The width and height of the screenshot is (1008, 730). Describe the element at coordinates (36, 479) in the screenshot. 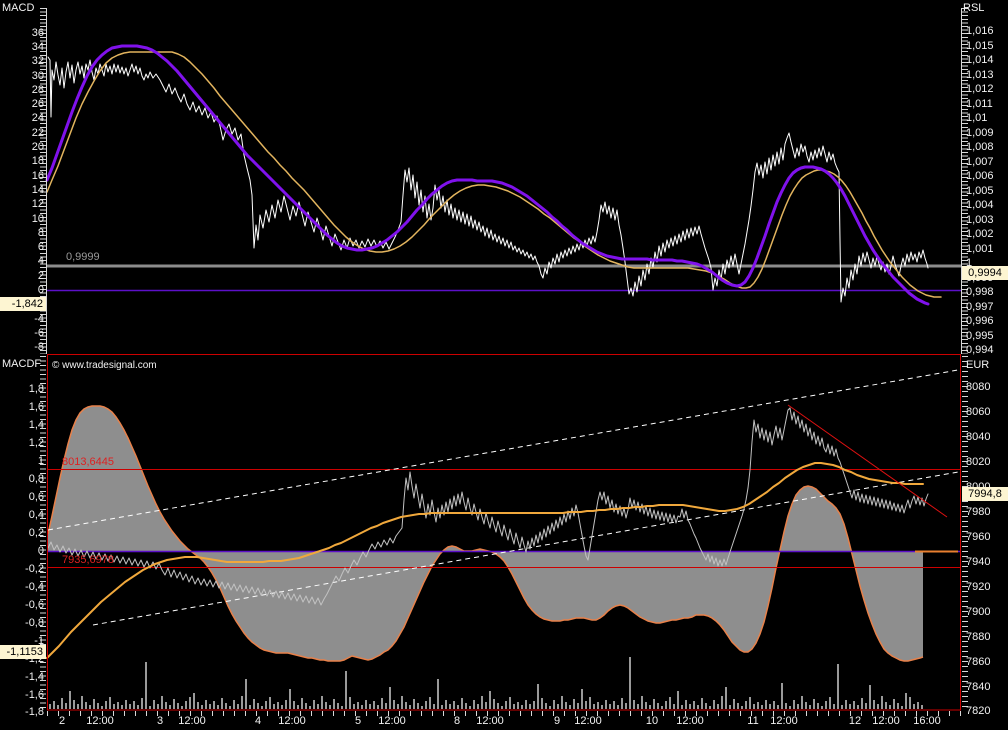

I see `macdf-left-axis-label: 0,8` at that location.